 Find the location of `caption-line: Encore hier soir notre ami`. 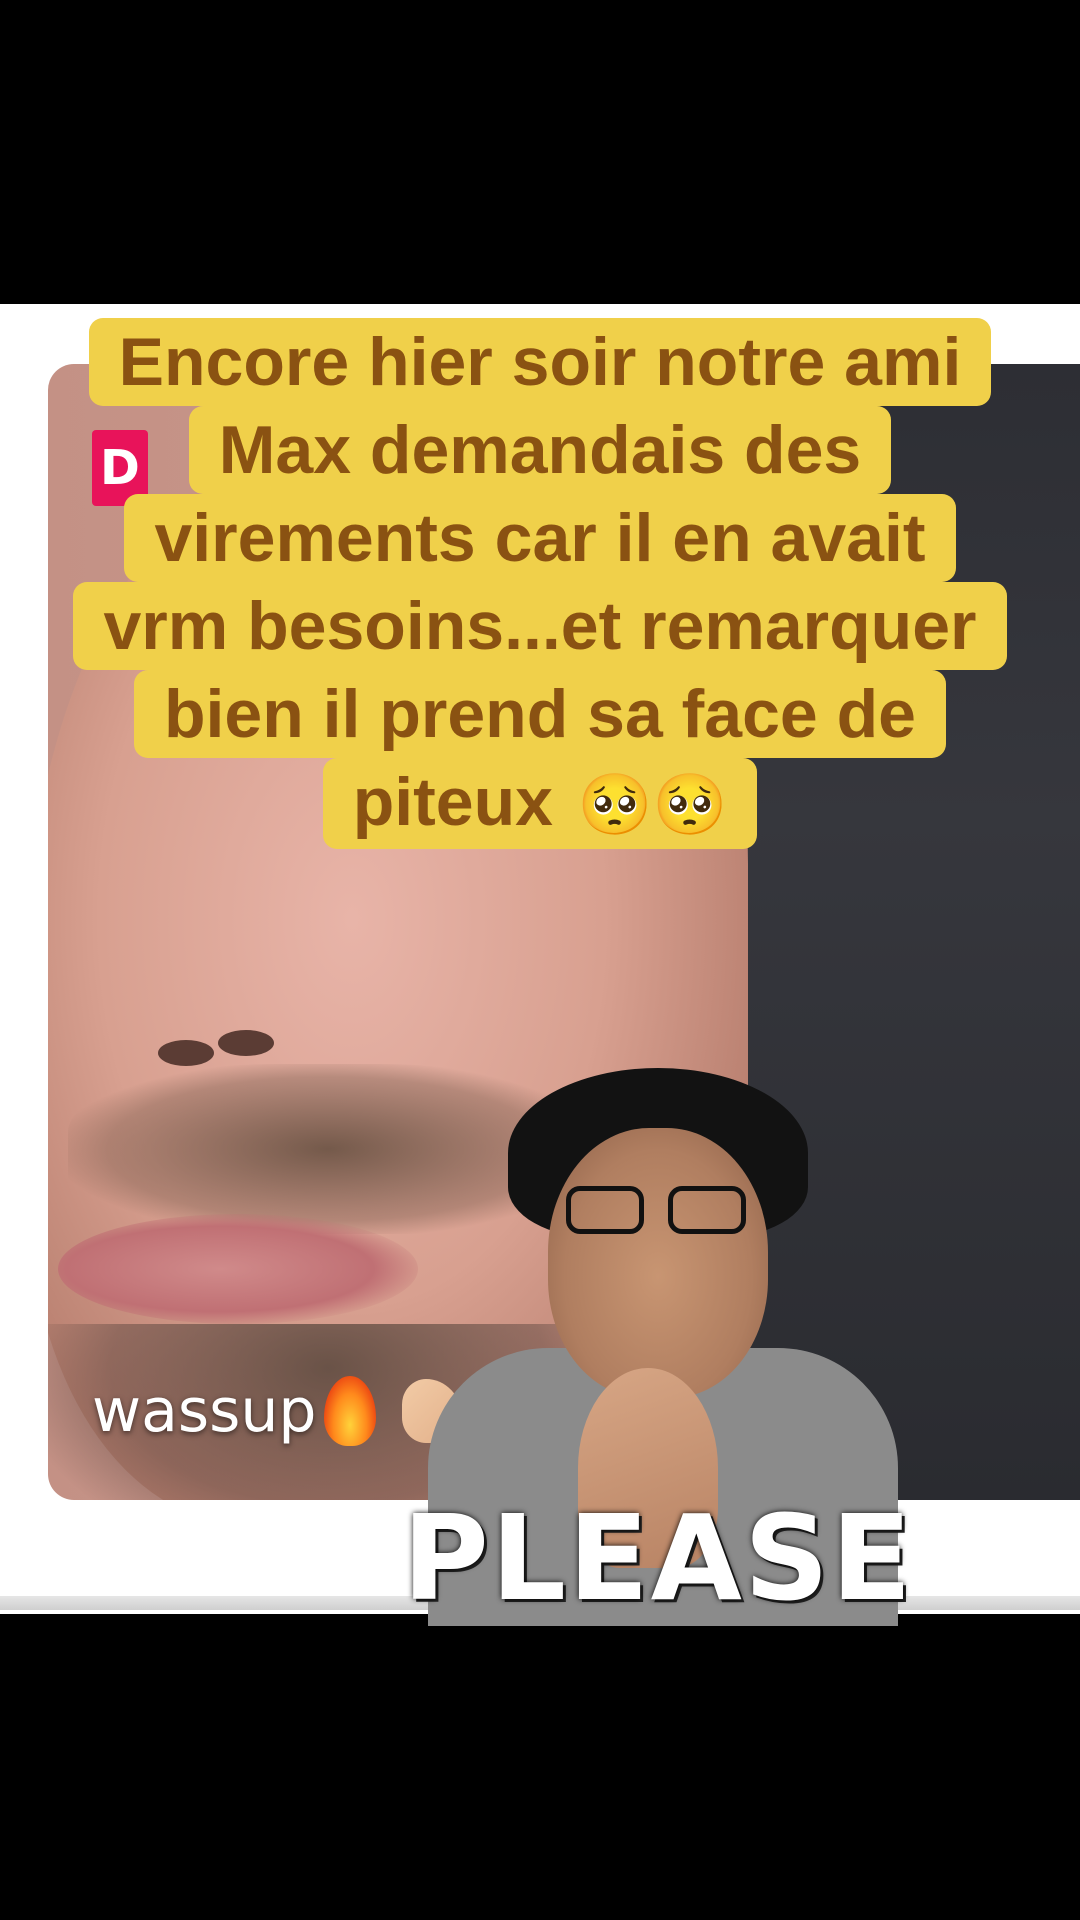

caption-line: Encore hier soir notre ami is located at coordinates (540, 362).